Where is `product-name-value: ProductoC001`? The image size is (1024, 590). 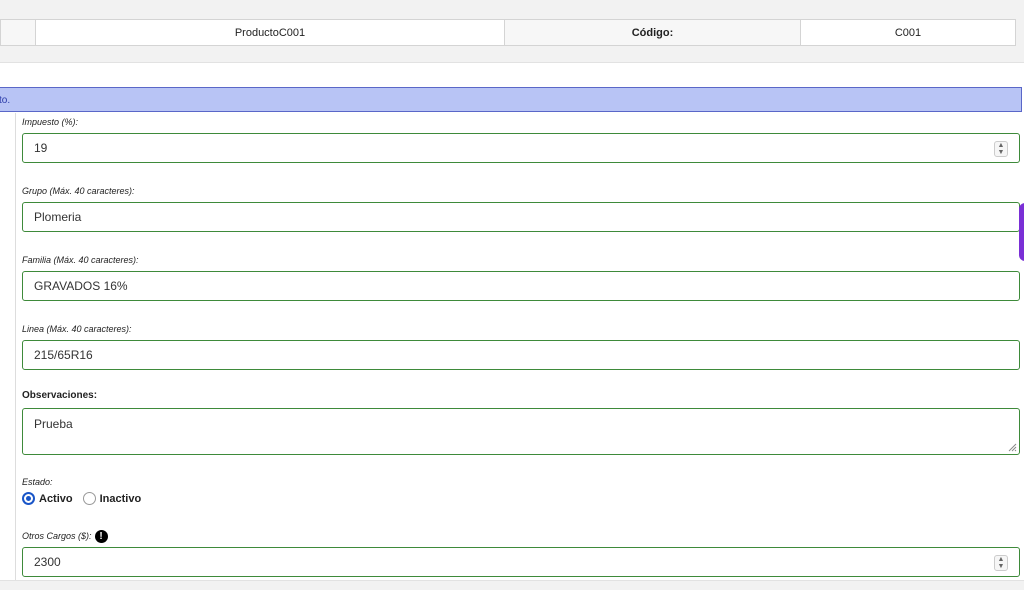 product-name-value: ProductoC001 is located at coordinates (270, 32).